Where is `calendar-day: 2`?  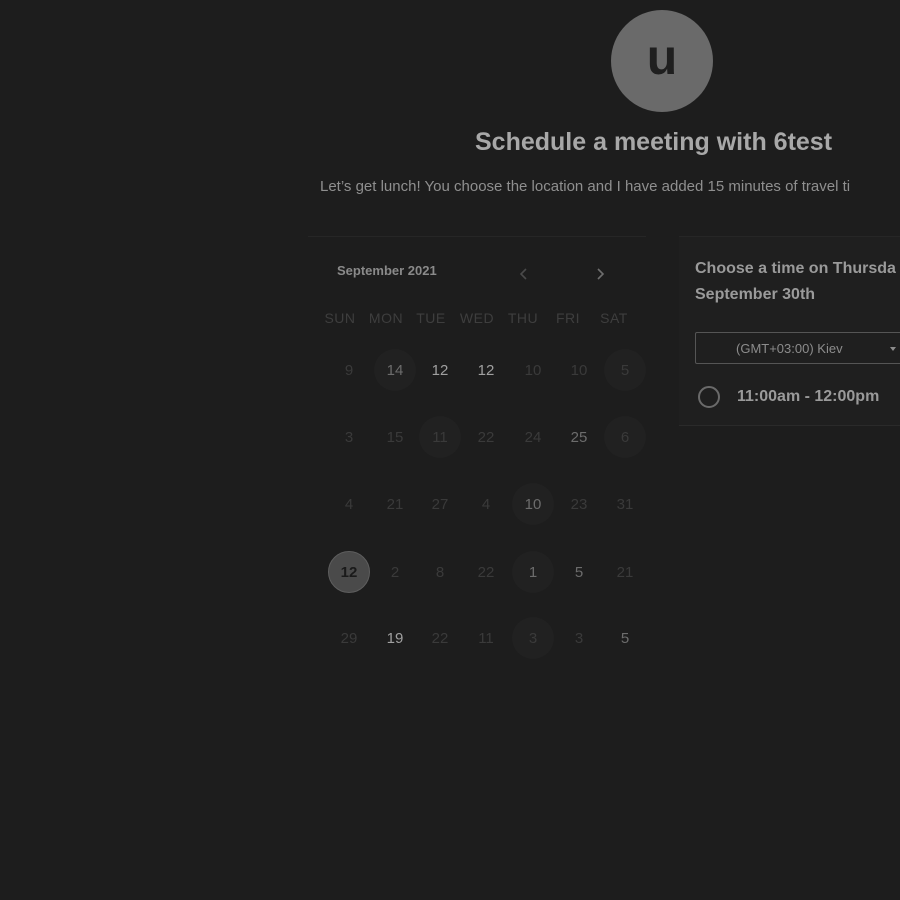
calendar-day: 2 is located at coordinates (395, 572).